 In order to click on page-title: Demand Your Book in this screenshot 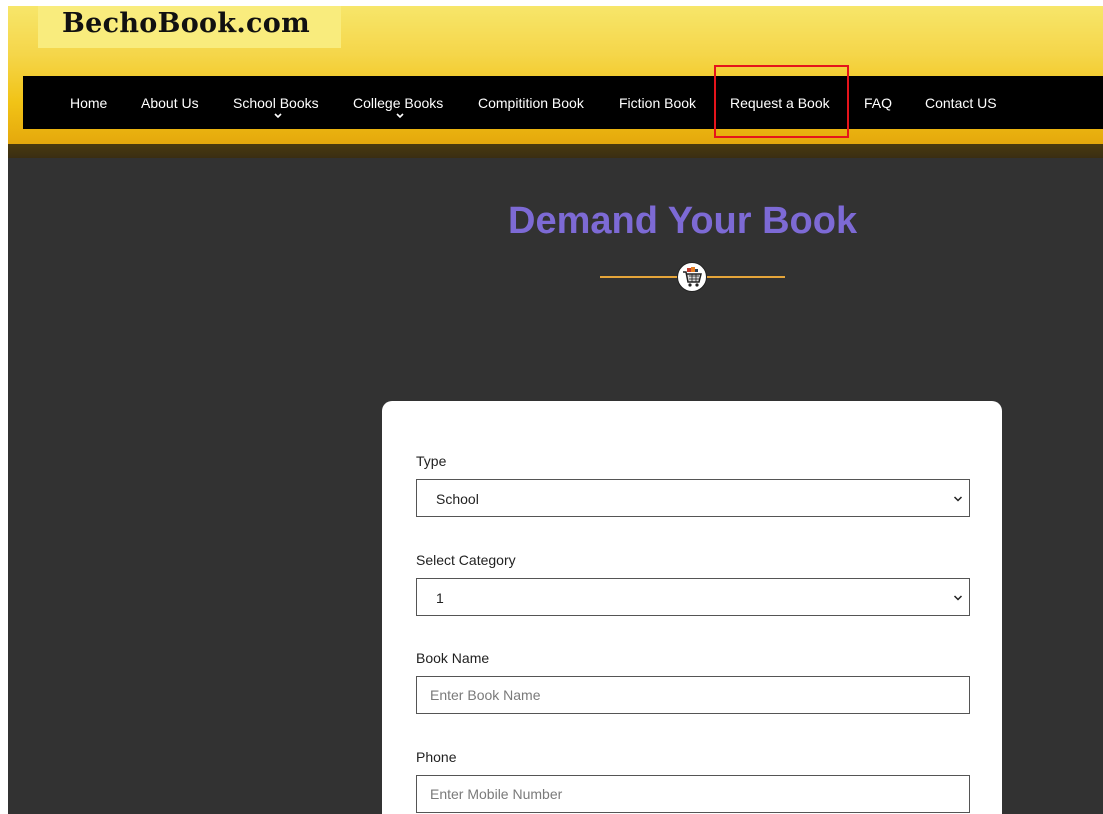, I will do `click(555, 225)`.